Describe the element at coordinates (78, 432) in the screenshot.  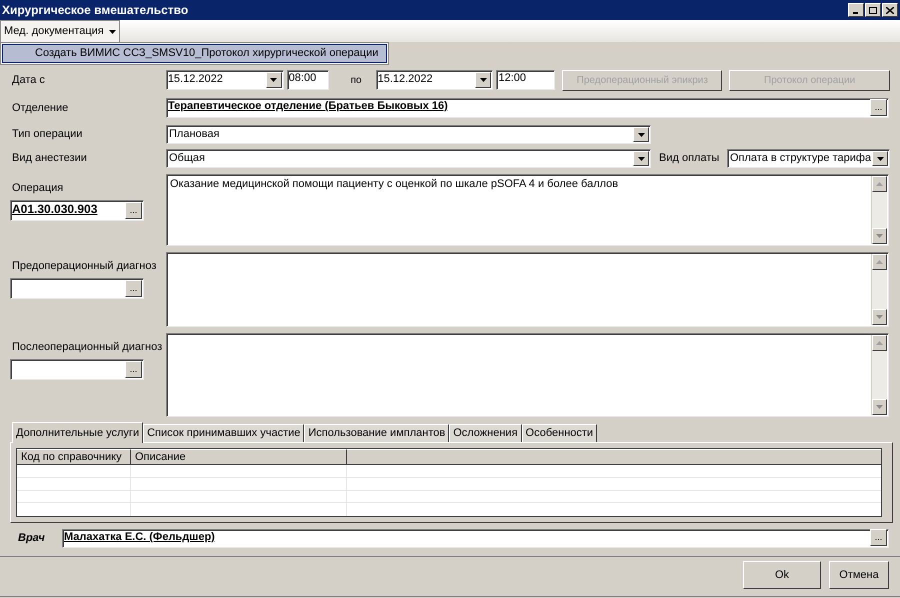
I see `tab: Дополнительные услуги` at that location.